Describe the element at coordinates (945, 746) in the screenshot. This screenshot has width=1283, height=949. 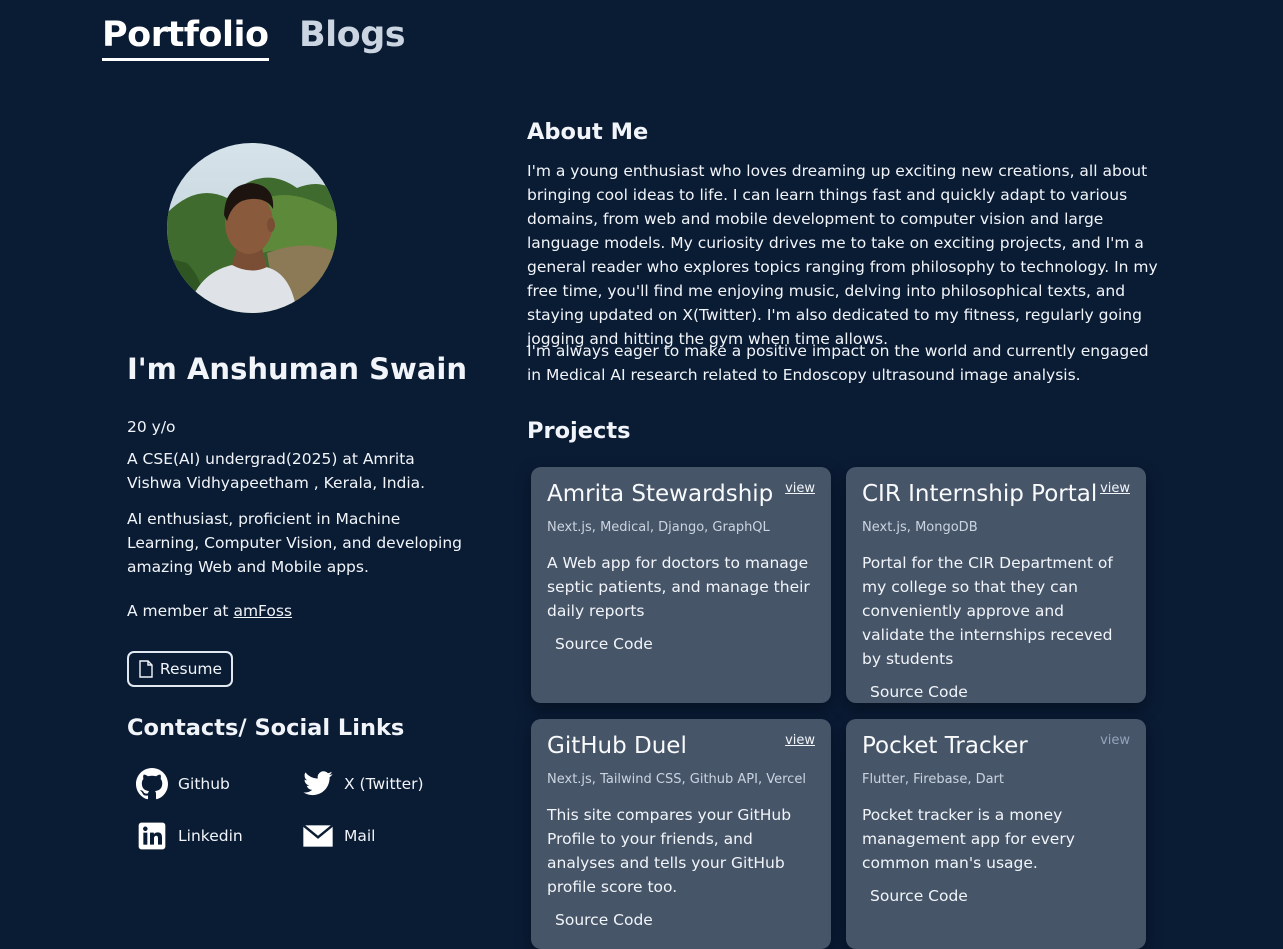
I see `project-title: Pocket Tracker` at that location.